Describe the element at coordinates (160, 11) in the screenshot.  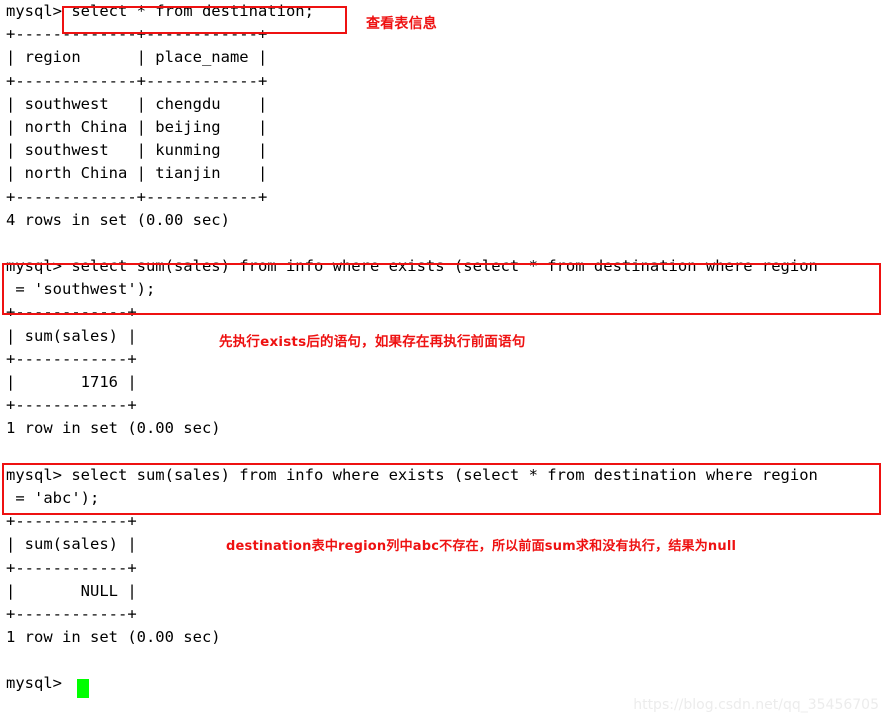
I see `terminal-line: mysql> select * from destination;` at that location.